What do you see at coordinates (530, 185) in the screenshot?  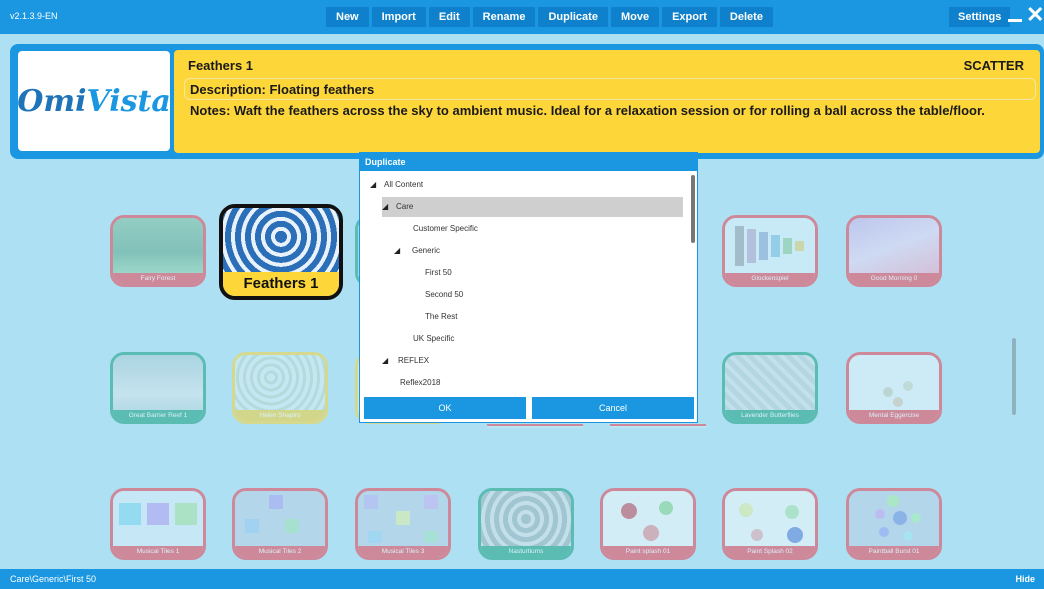 I see `tree-item-all-content: ◢ All Content` at bounding box center [530, 185].